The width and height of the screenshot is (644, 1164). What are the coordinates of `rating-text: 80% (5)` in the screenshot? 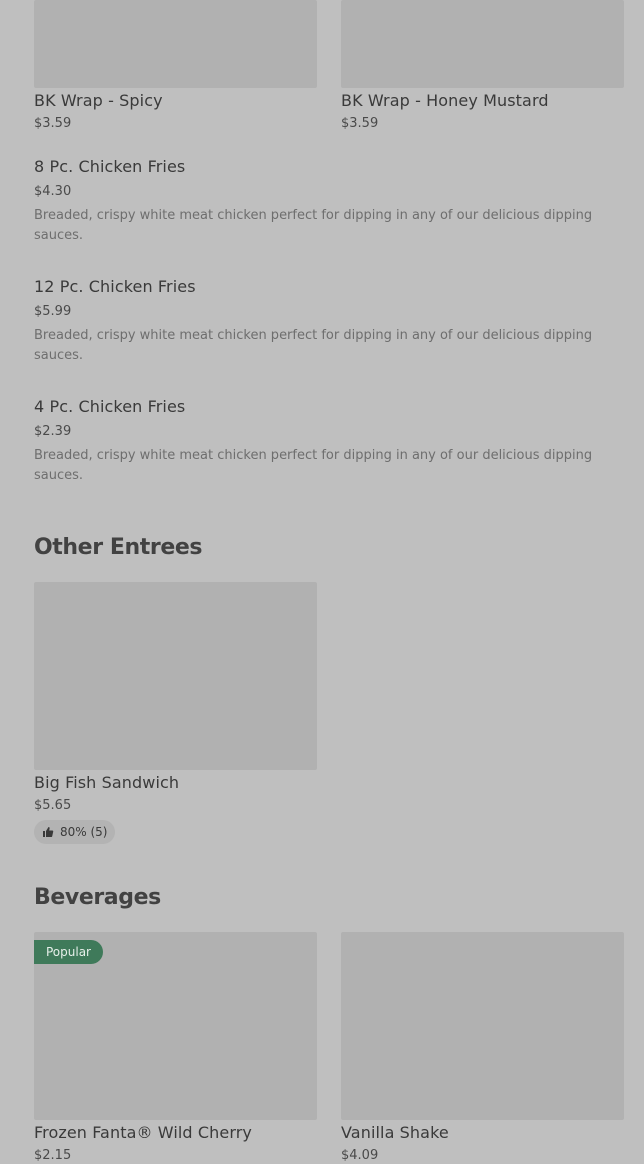 It's located at (84, 832).